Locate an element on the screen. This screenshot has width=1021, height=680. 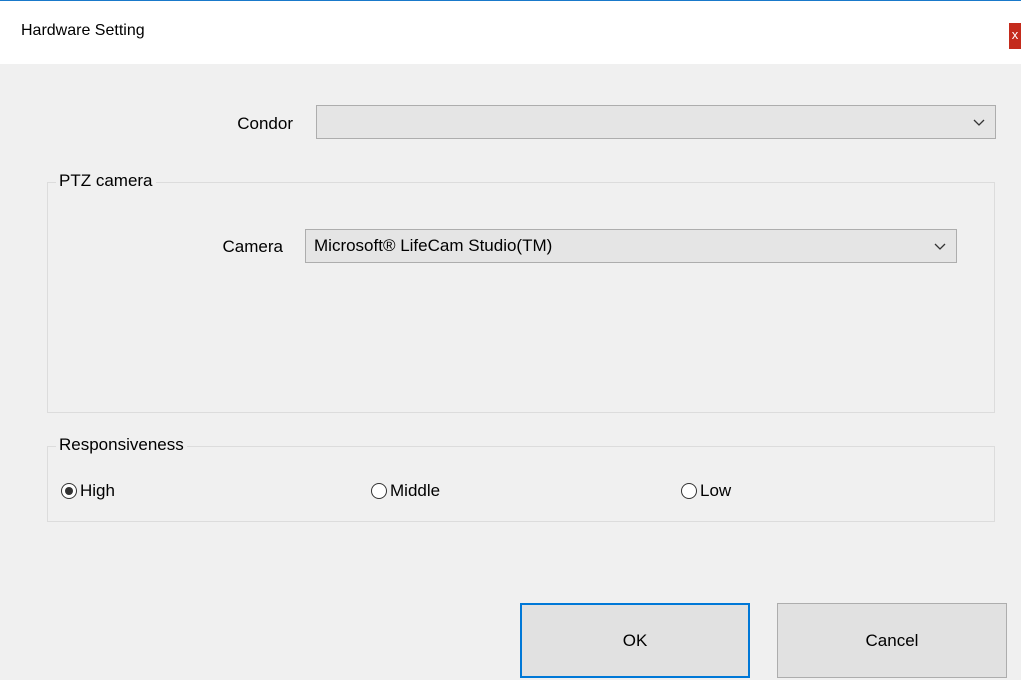
radio-circle-high is located at coordinates (69, 491).